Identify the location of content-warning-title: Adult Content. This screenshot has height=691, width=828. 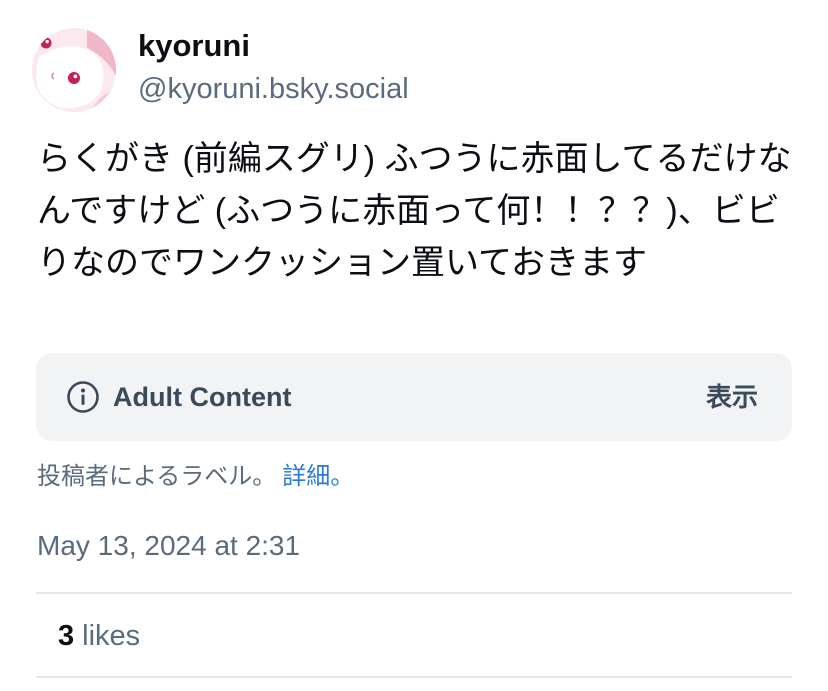
(202, 397).